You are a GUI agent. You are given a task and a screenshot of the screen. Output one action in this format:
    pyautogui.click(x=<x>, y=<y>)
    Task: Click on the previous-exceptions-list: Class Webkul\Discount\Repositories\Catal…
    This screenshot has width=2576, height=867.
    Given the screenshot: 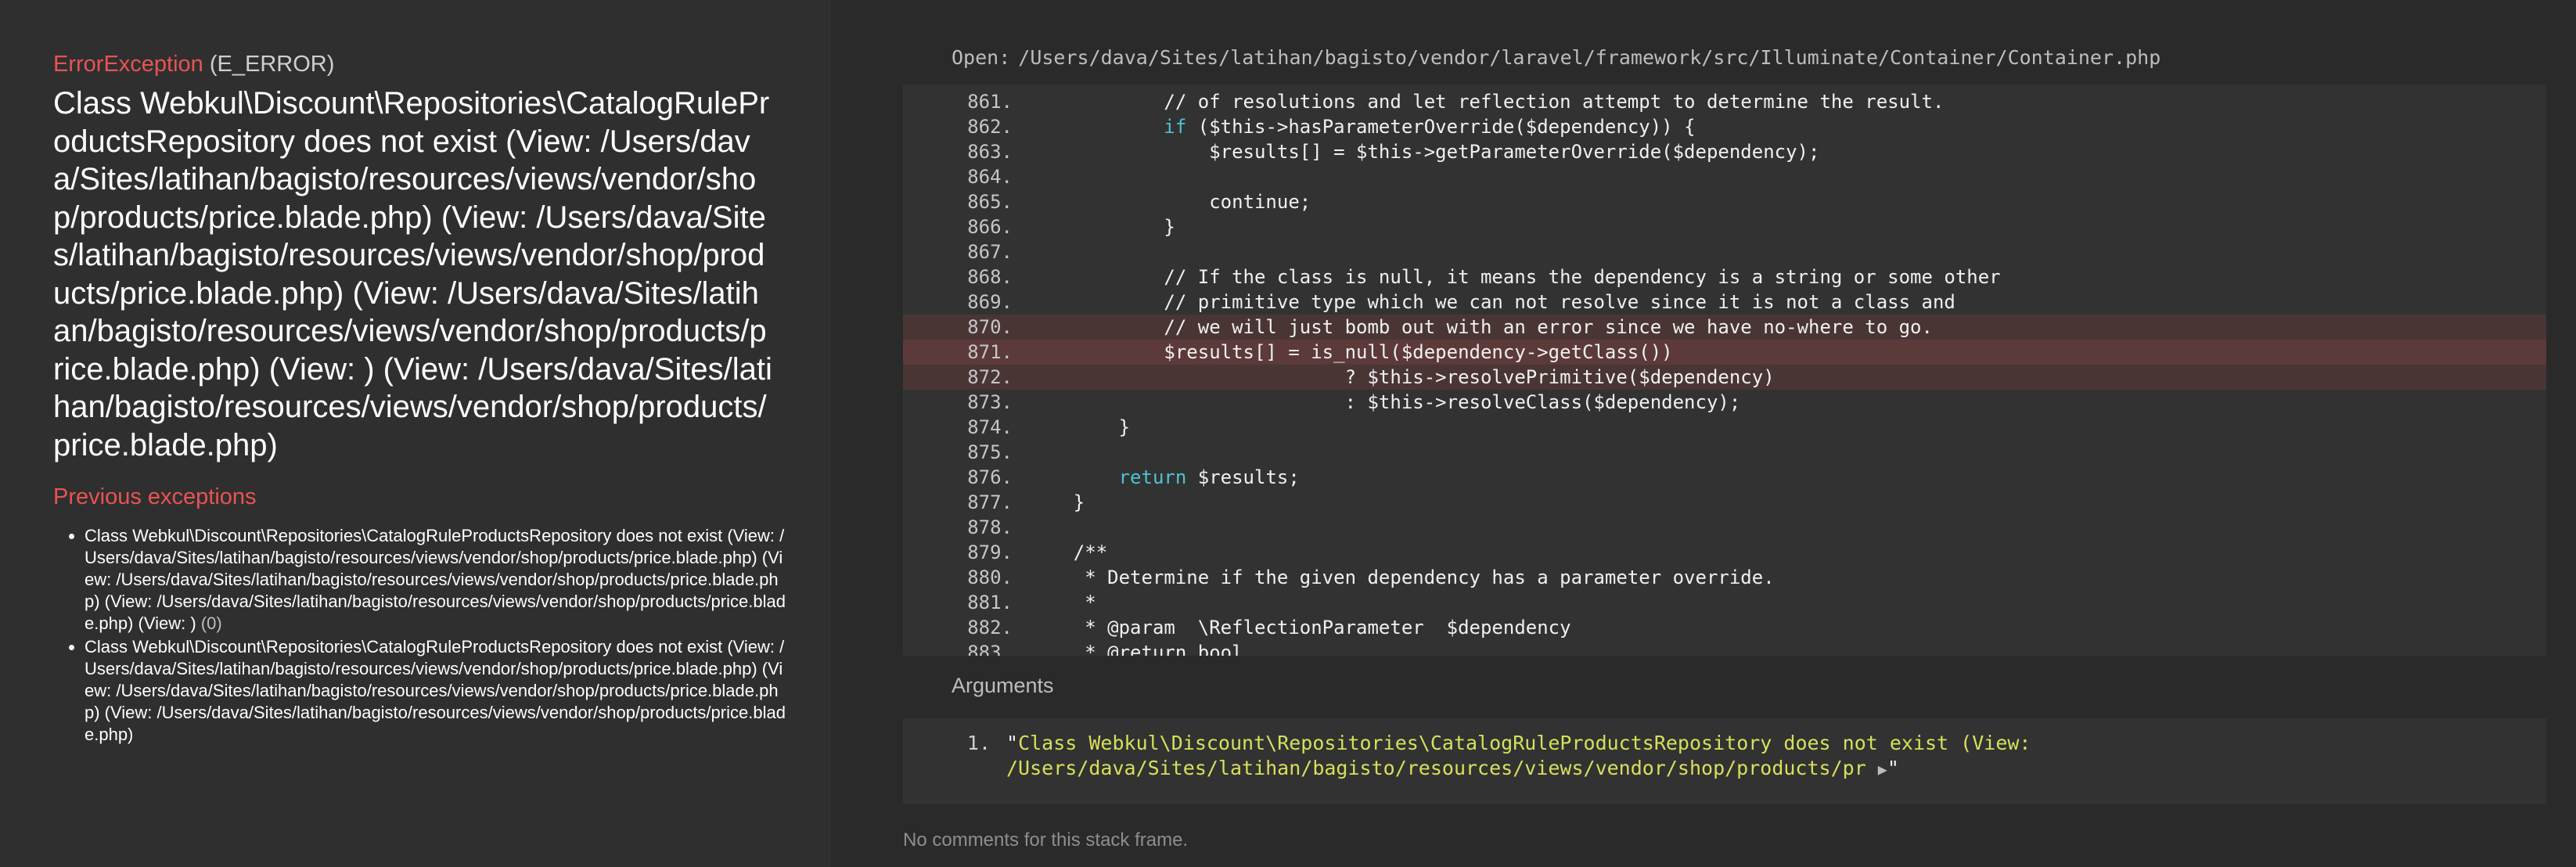 What is the action you would take?
    pyautogui.click(x=421, y=635)
    